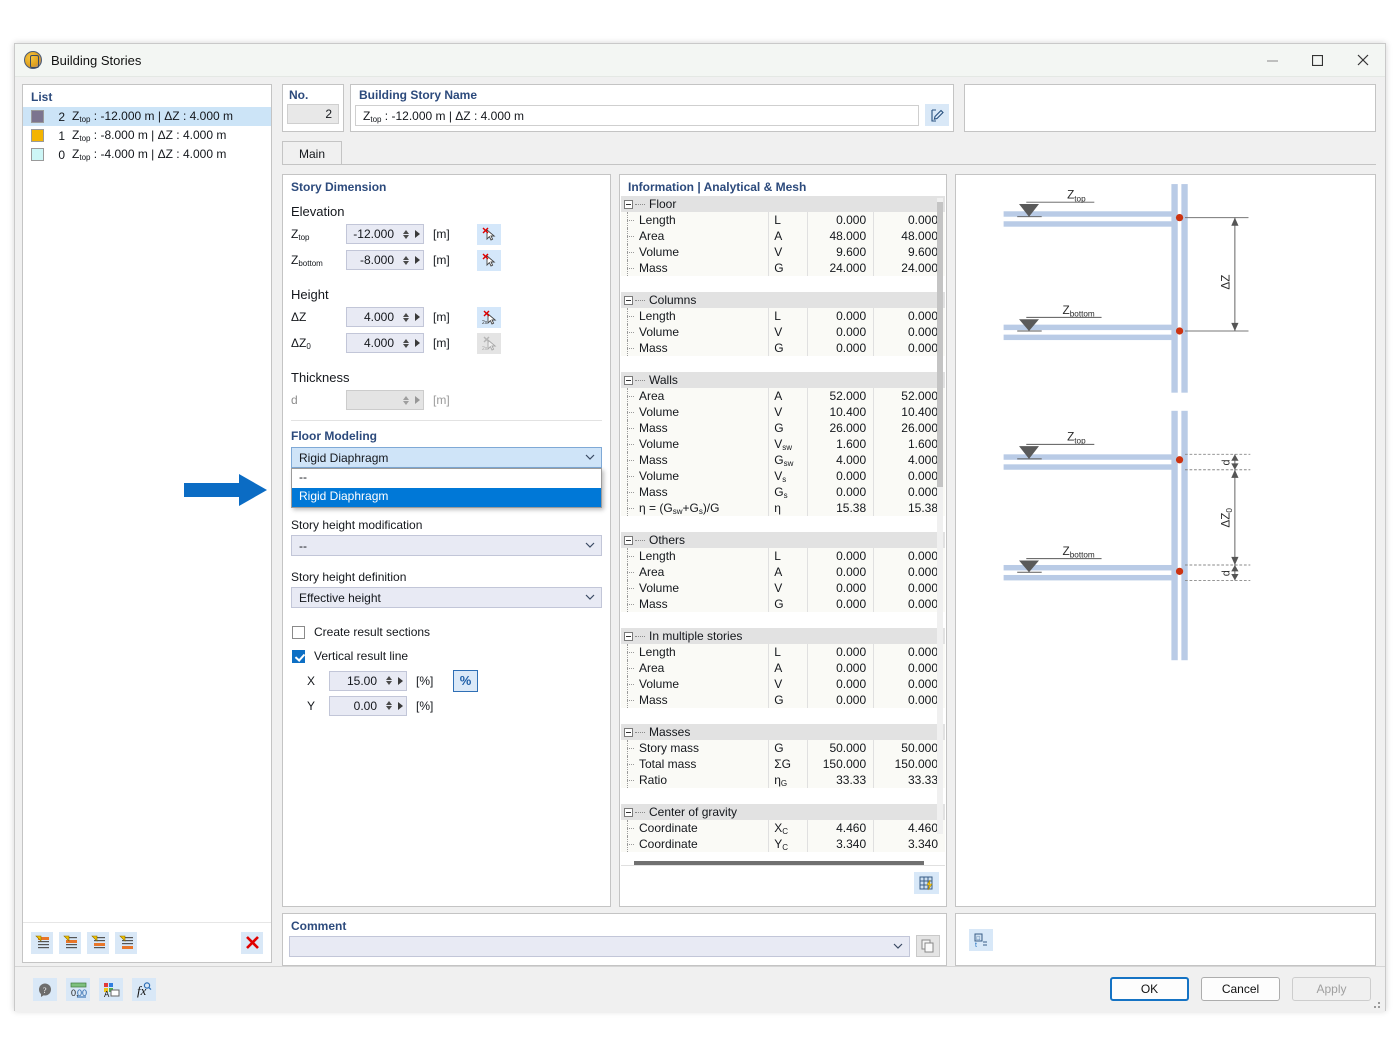 The height and width of the screenshot is (1050, 1400). I want to click on dropdown-option: --, so click(446, 478).